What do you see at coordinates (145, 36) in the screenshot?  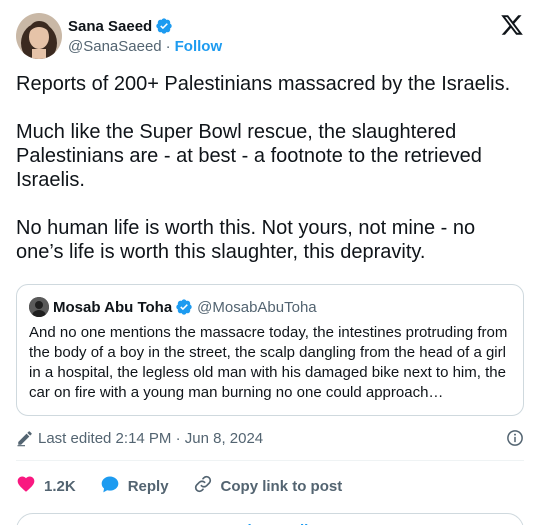 I see `author-block: Sana Saeed @SanaSaeed · Follow` at bounding box center [145, 36].